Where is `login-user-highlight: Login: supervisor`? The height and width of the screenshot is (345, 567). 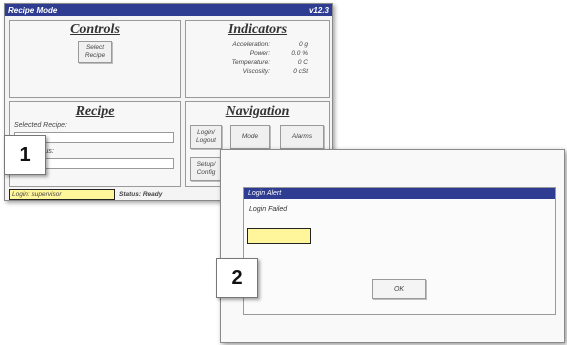
login-user-highlight: Login: supervisor is located at coordinates (62, 194).